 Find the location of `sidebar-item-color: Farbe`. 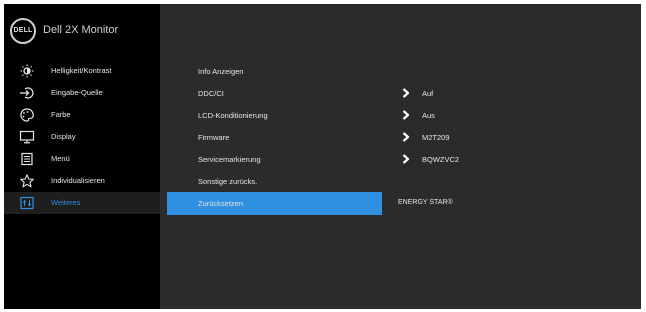

sidebar-item-color: Farbe is located at coordinates (82, 115).